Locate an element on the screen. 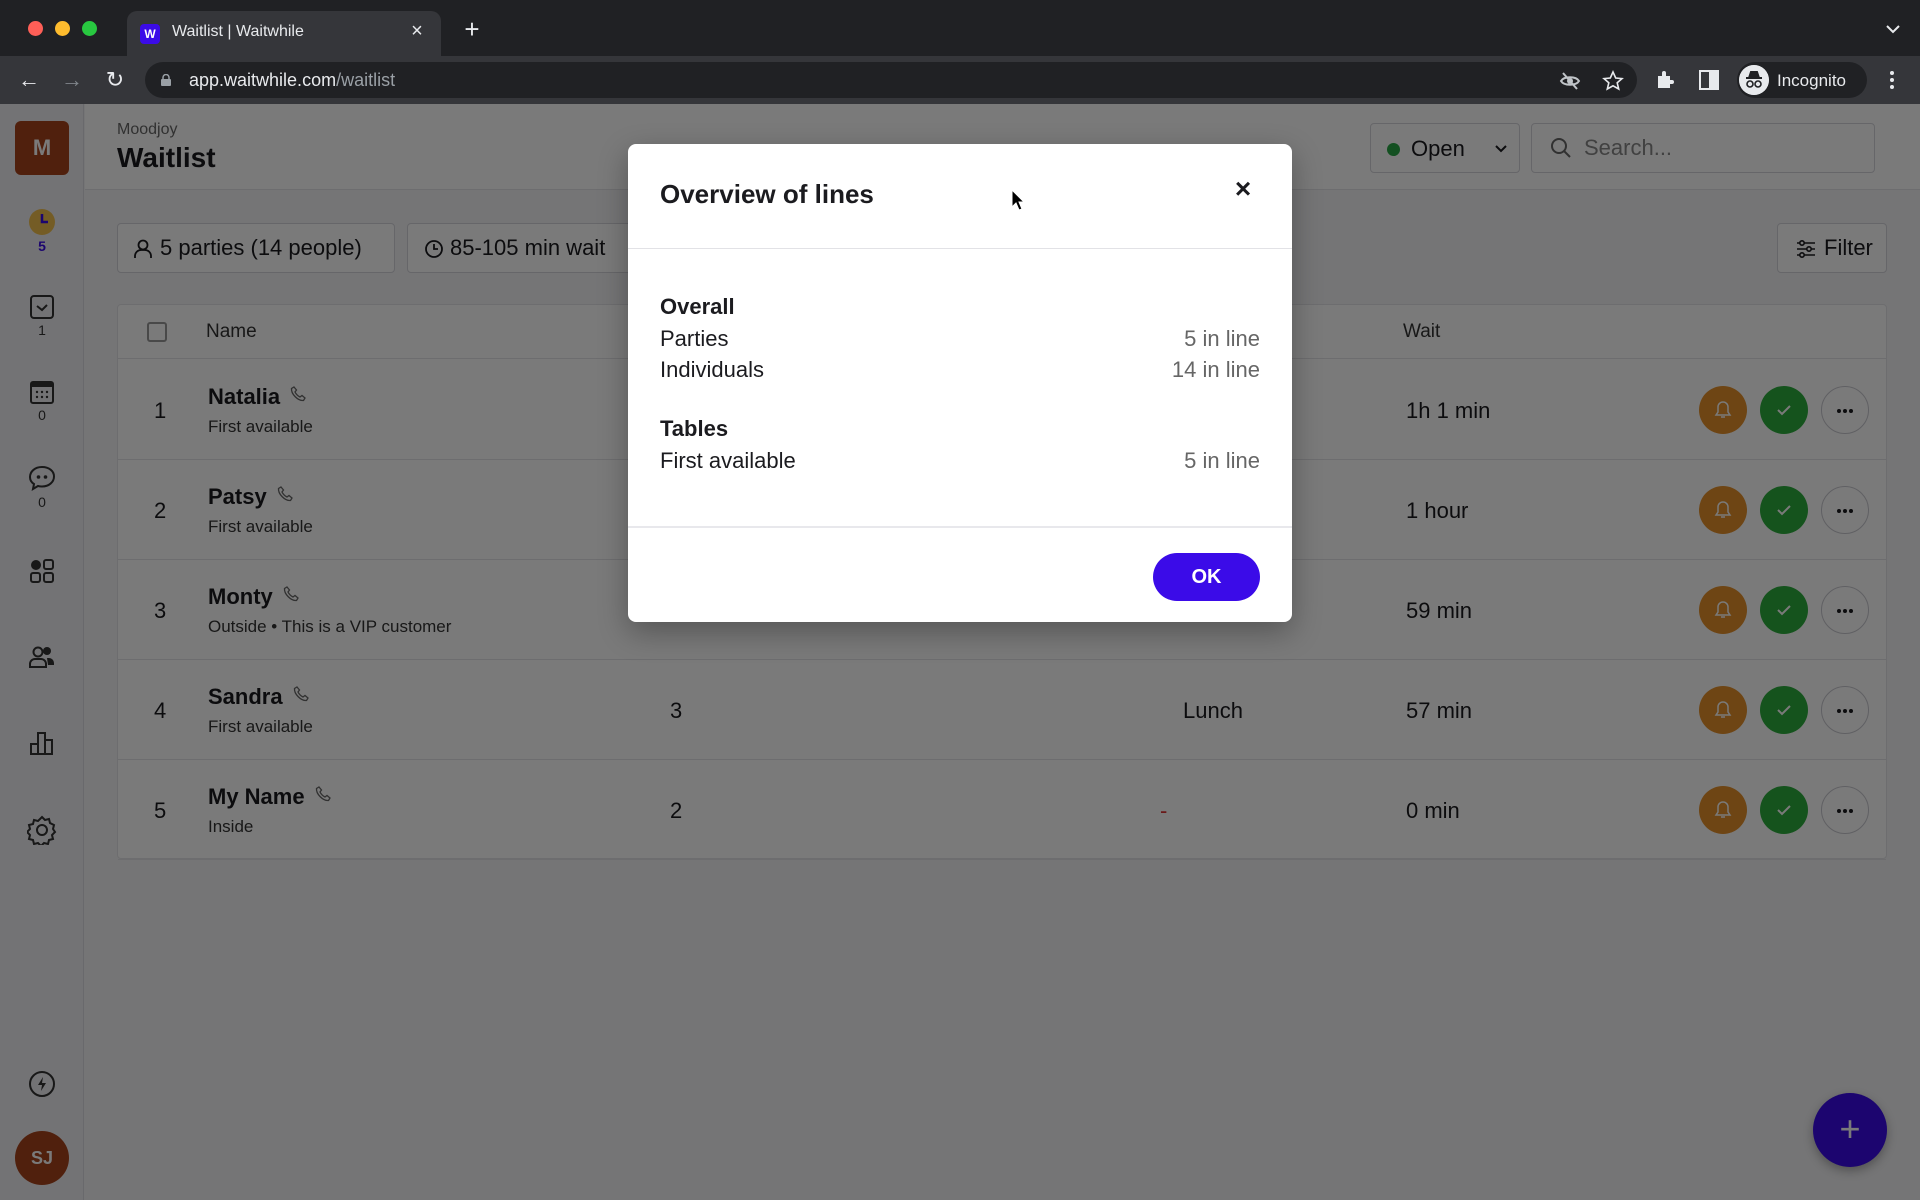 The width and height of the screenshot is (1920, 1200). ok-button: OK is located at coordinates (1206, 577).